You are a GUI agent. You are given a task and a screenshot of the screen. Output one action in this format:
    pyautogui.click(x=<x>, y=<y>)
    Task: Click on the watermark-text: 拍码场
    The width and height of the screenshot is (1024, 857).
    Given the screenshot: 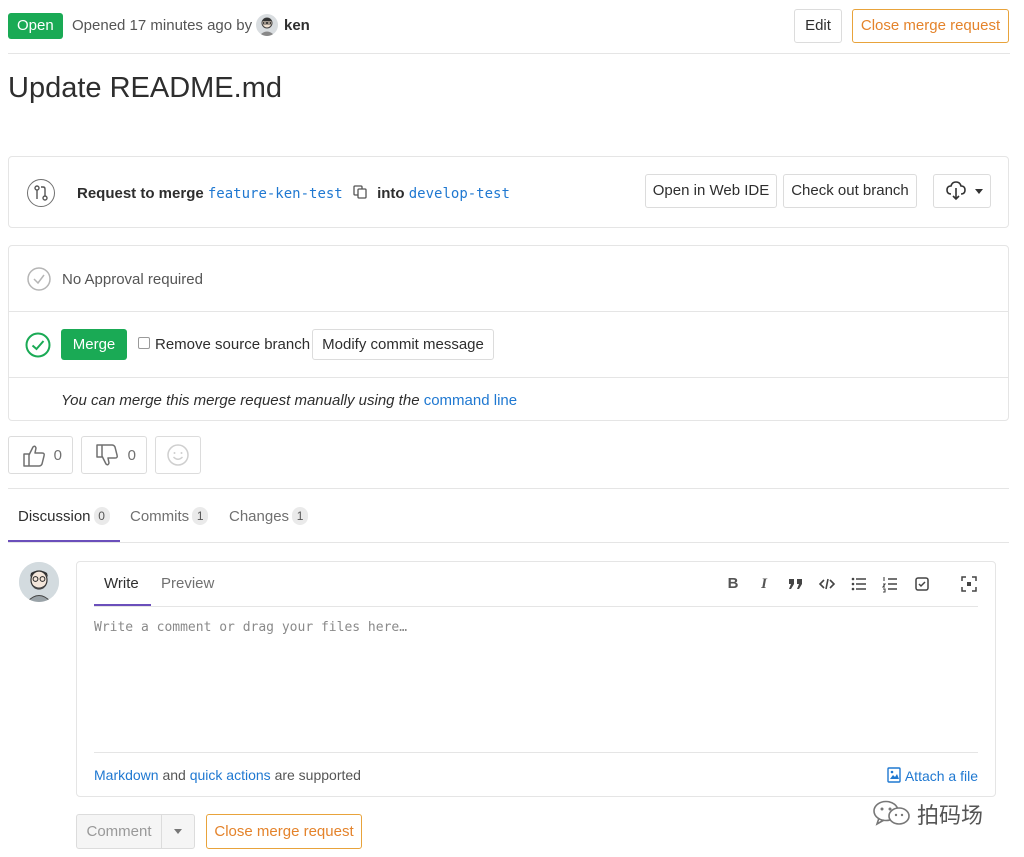 What is the action you would take?
    pyautogui.click(x=950, y=816)
    